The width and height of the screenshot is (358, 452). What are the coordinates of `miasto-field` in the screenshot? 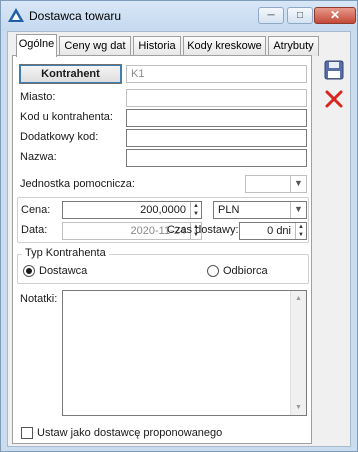 It's located at (216, 98).